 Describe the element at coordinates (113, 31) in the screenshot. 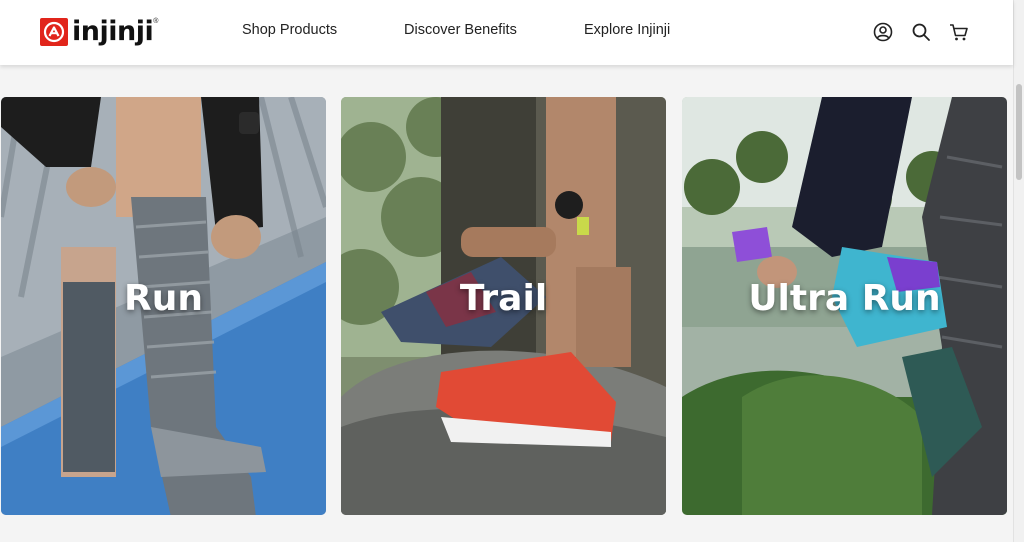

I see `brand-wordmark: injinji` at that location.